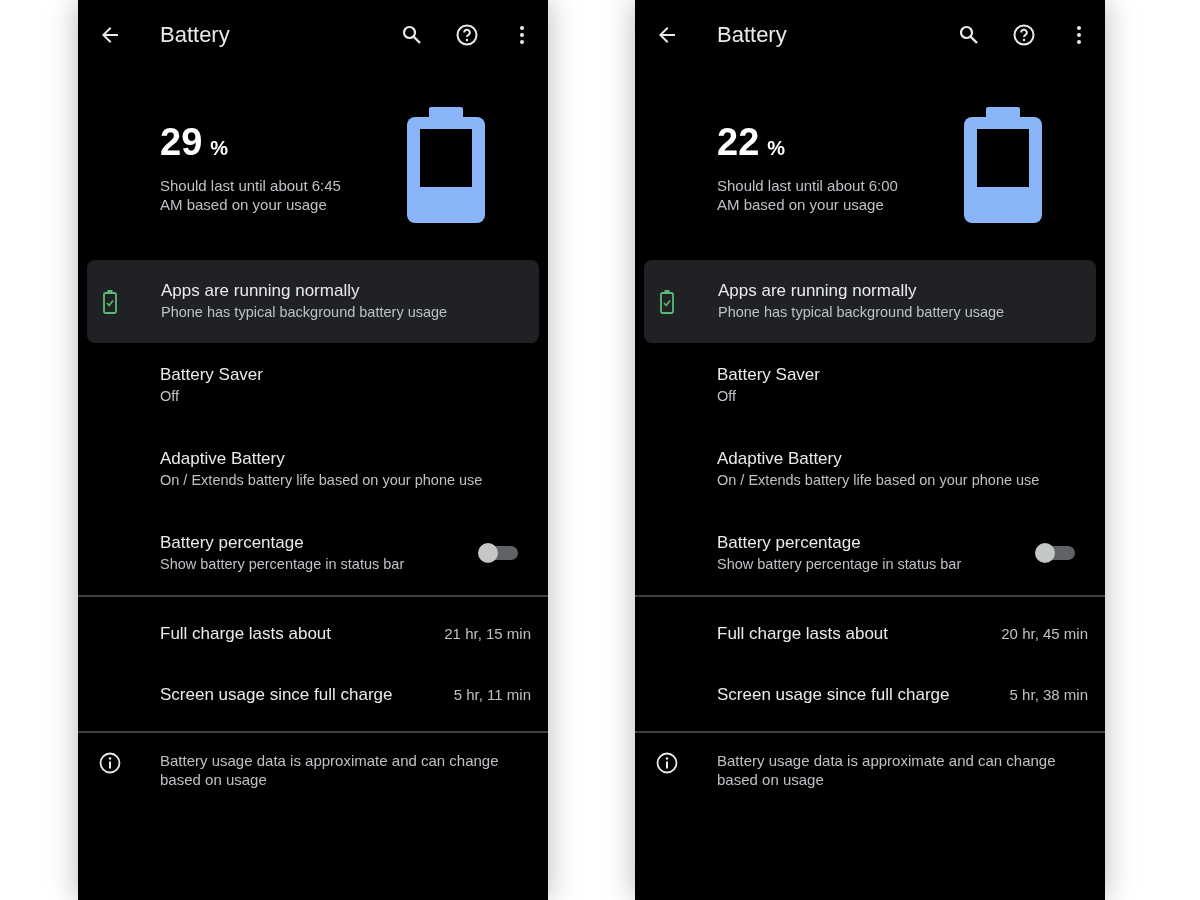 The width and height of the screenshot is (1200, 900). What do you see at coordinates (738, 142) in the screenshot?
I see `battery-percent: 22` at bounding box center [738, 142].